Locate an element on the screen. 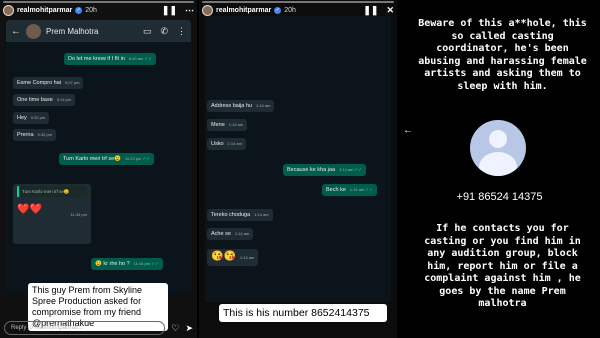  message-bubble: Tereko choduga 1:14 am is located at coordinates (240, 215).